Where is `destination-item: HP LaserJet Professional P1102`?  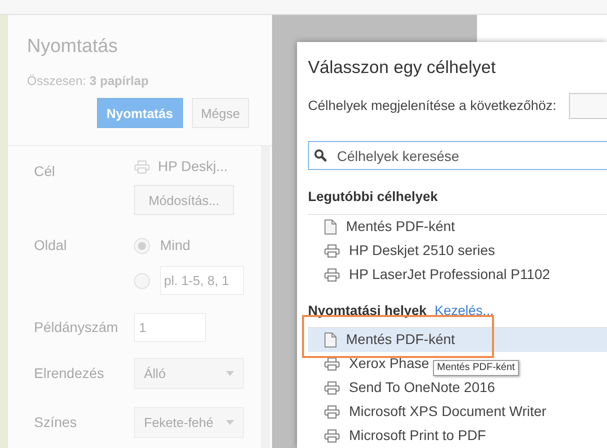 destination-item: HP LaserJet Professional P1102 is located at coordinates (457, 274).